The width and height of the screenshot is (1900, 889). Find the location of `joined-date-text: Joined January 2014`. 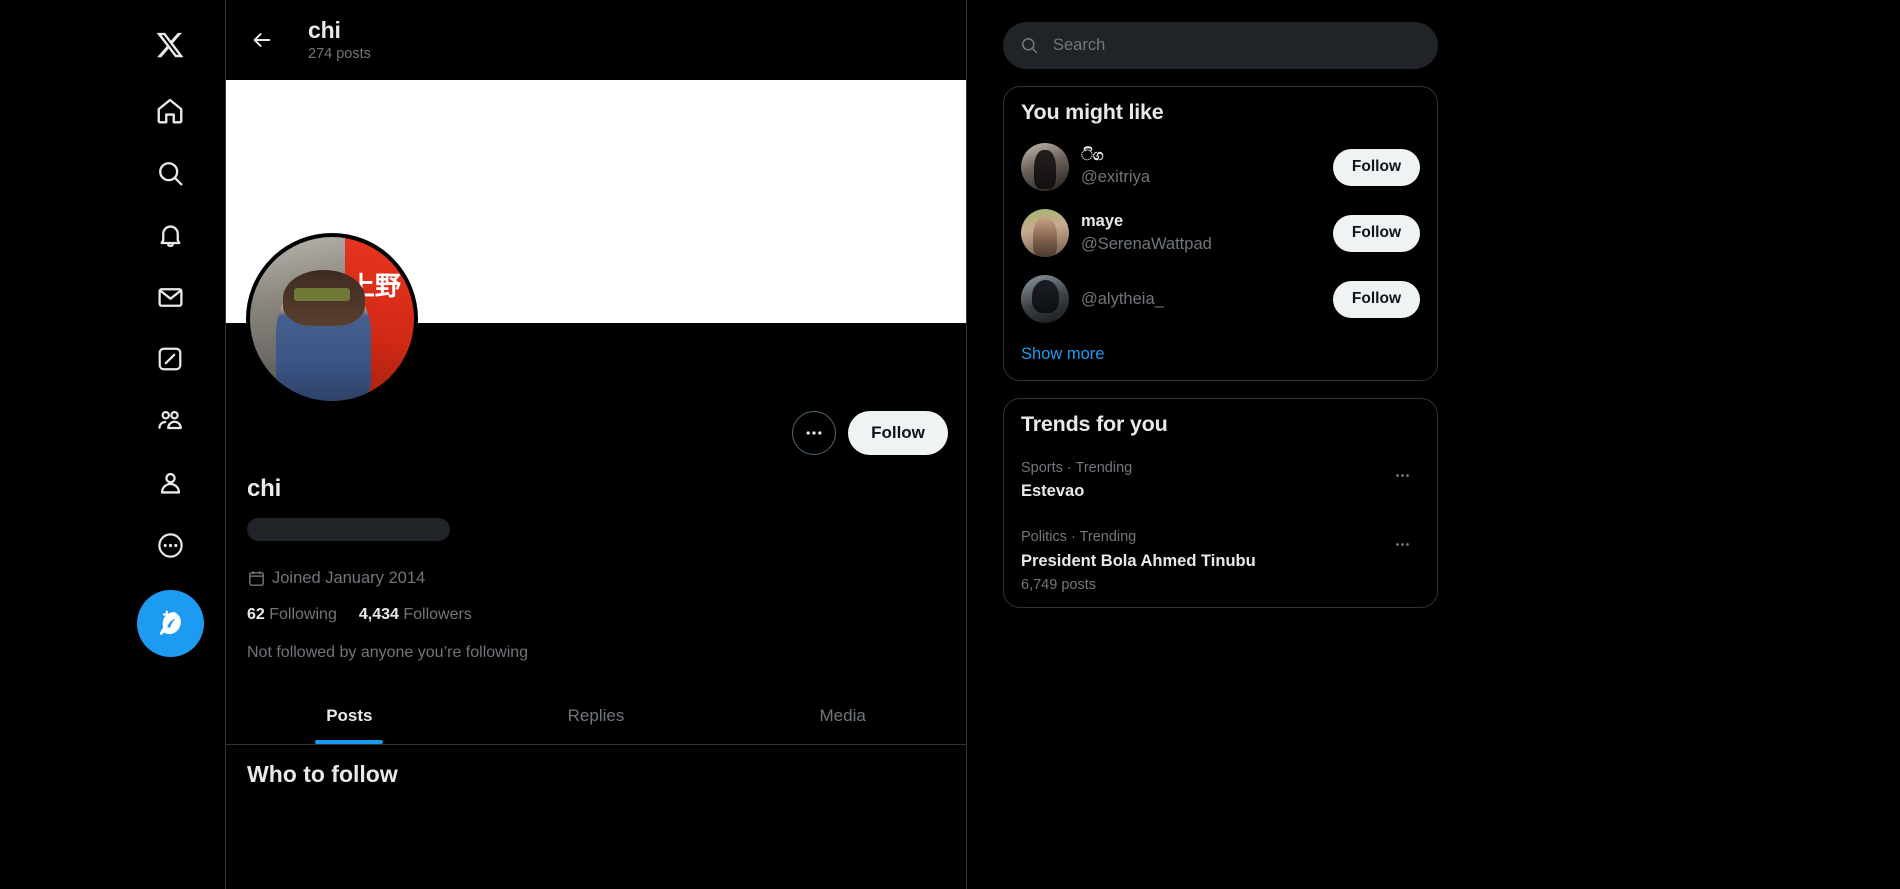

joined-date-text: Joined January 2014 is located at coordinates (349, 577).